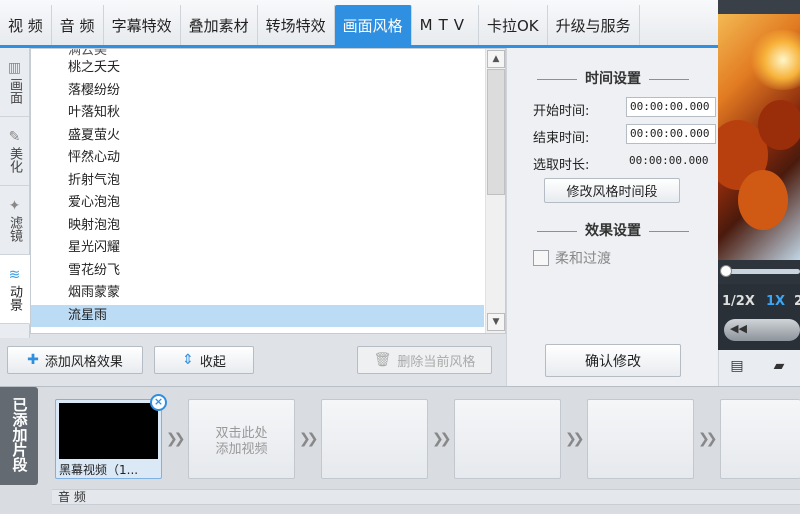 The width and height of the screenshot is (800, 514). What do you see at coordinates (737, 368) in the screenshot?
I see `new-project-icon: ▤` at bounding box center [737, 368].